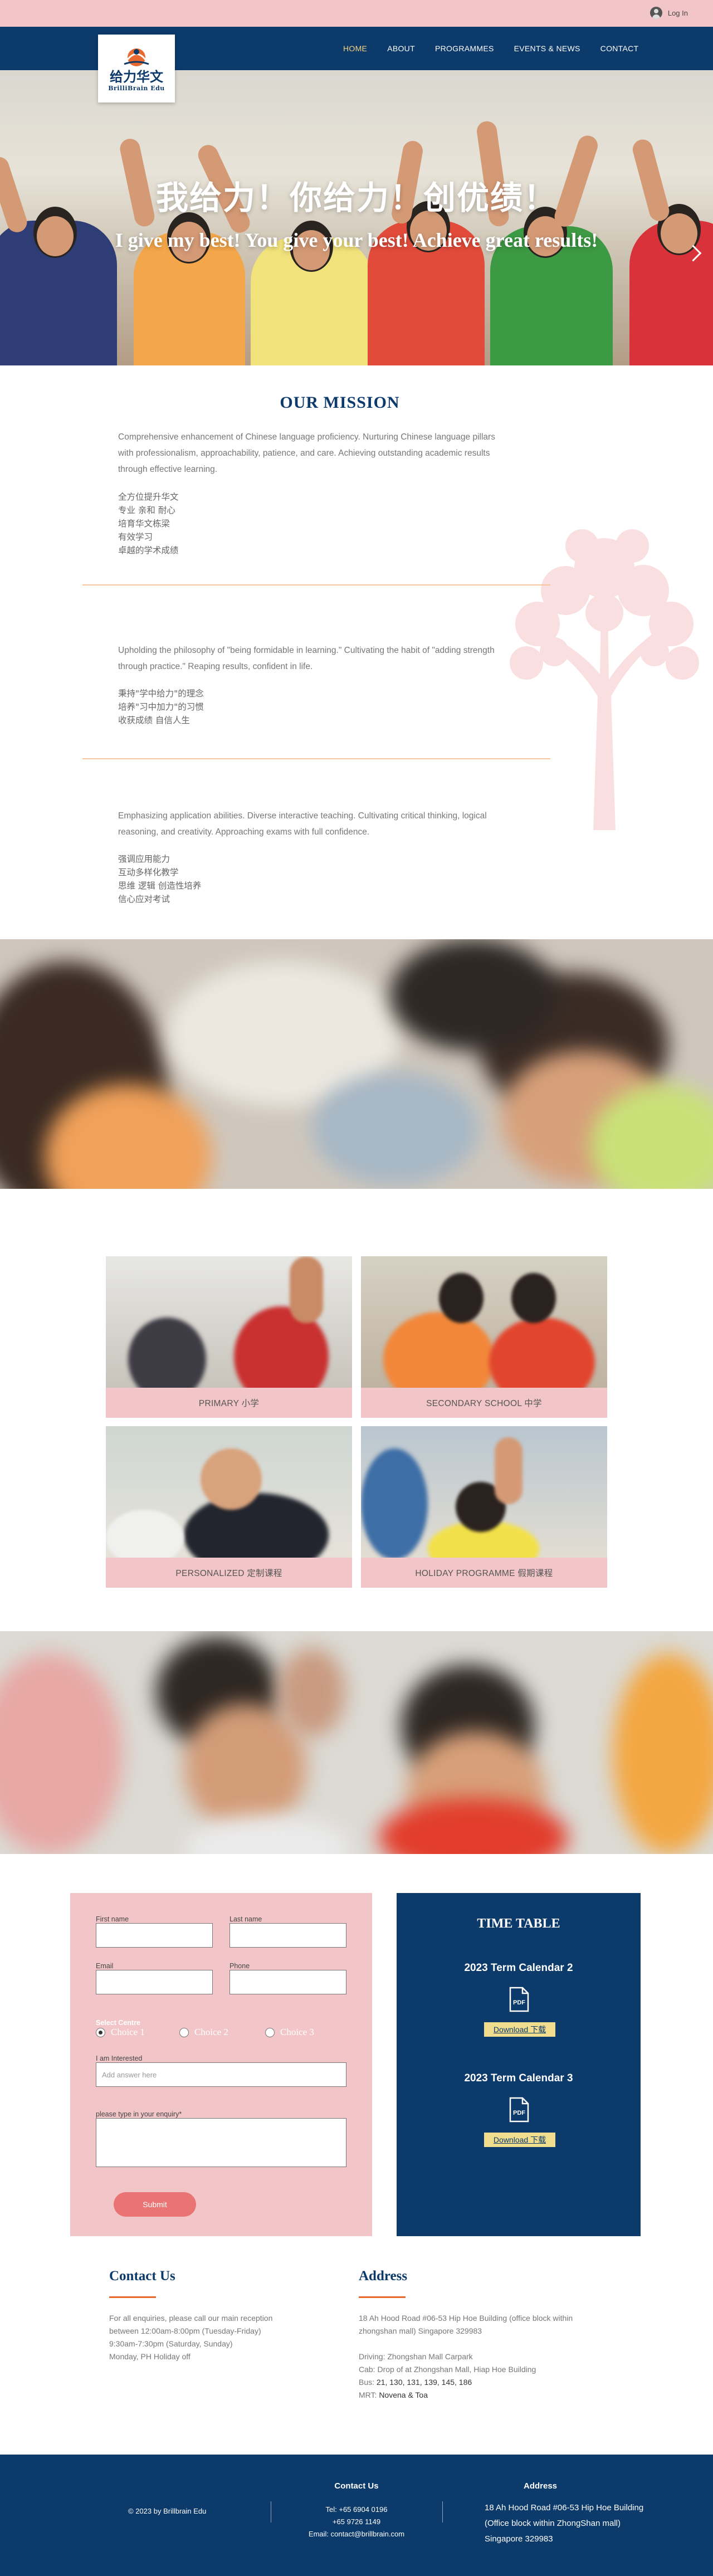 The height and width of the screenshot is (2576, 713). Describe the element at coordinates (150, 2356) in the screenshot. I see `contact-line: Monday, PH Holiday off` at that location.